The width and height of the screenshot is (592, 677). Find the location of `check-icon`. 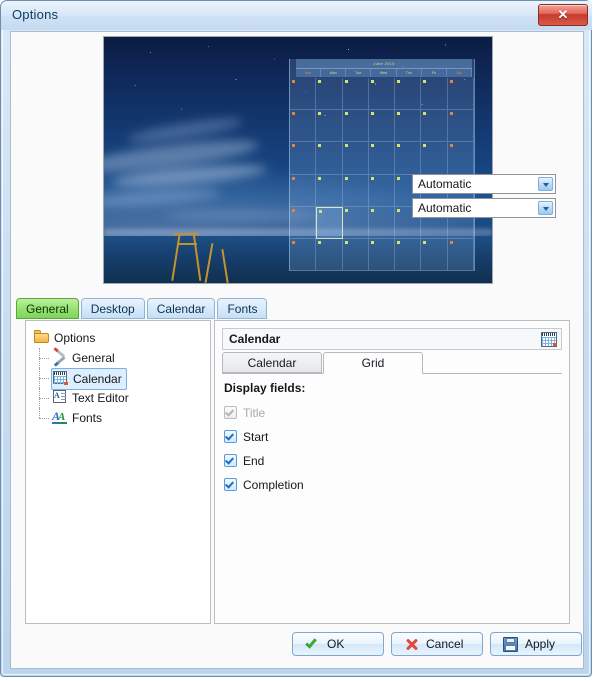

check-icon is located at coordinates (312, 644).